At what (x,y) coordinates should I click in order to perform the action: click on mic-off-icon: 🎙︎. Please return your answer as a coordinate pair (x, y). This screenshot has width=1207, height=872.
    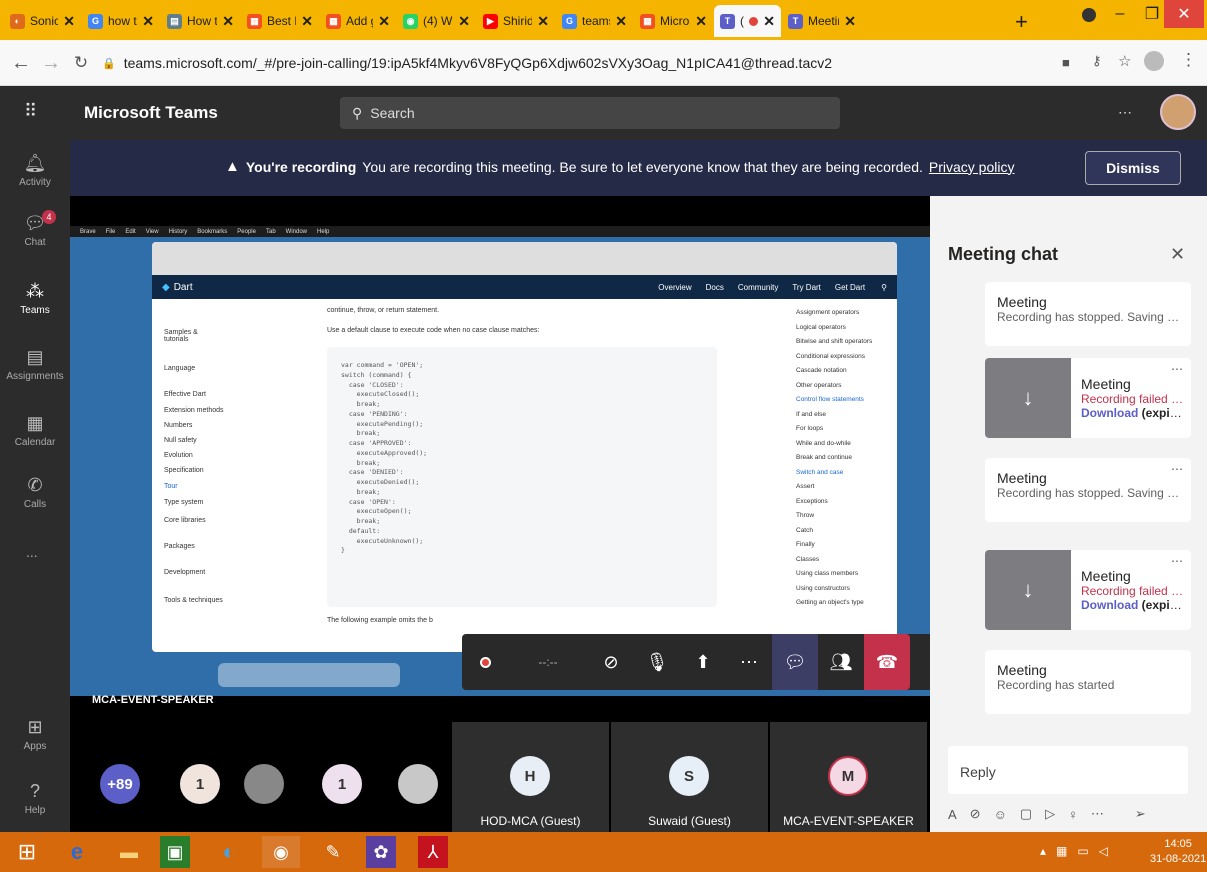
    Looking at the image, I should click on (657, 662).